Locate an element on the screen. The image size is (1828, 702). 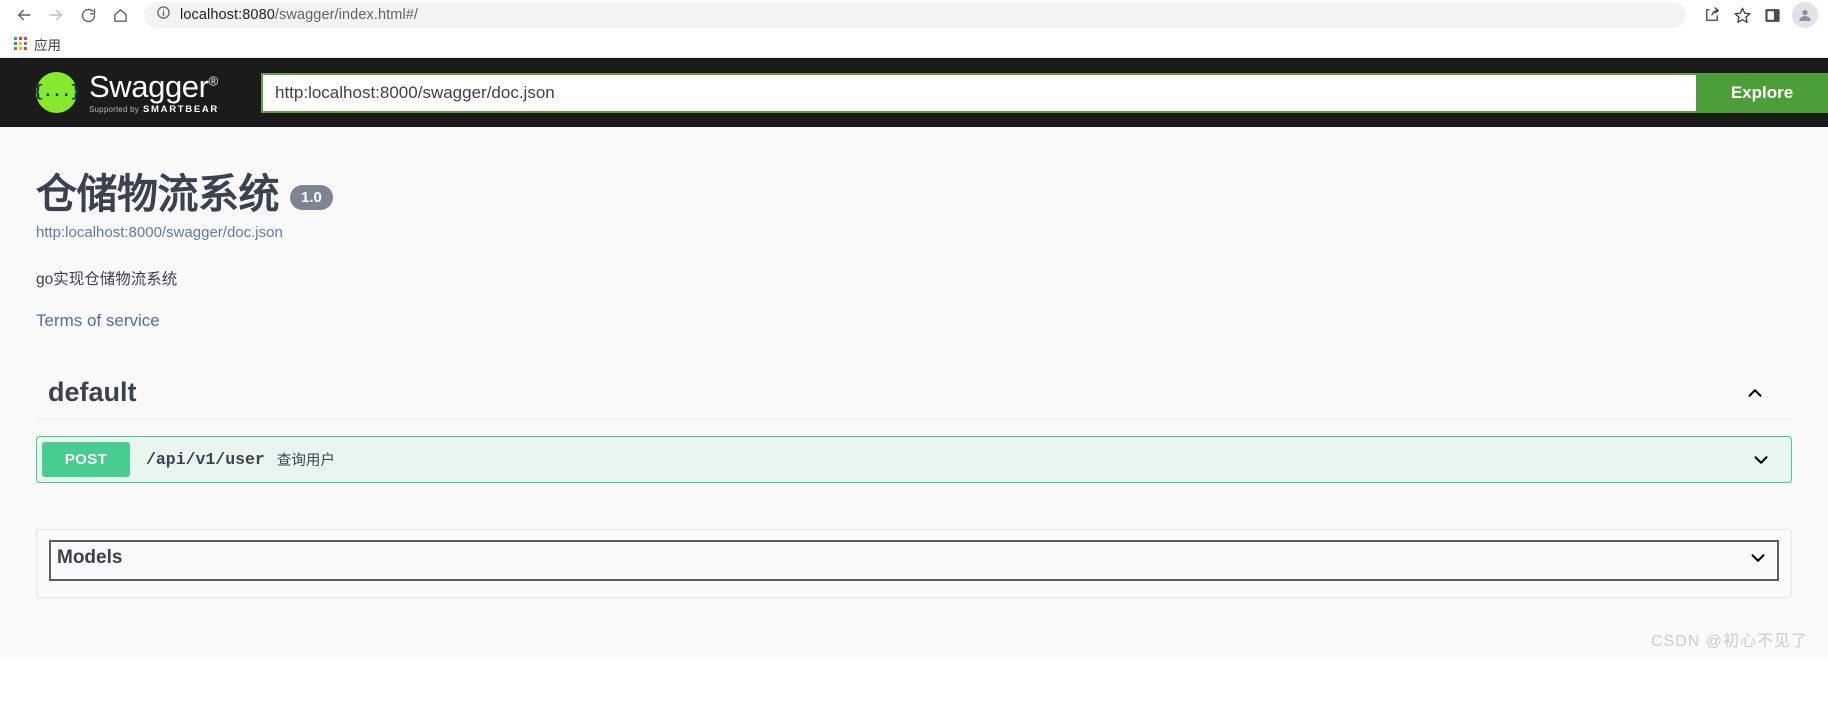
swagger-wordmark: Swagger® Supported by SMARTBEAR is located at coordinates (154, 93).